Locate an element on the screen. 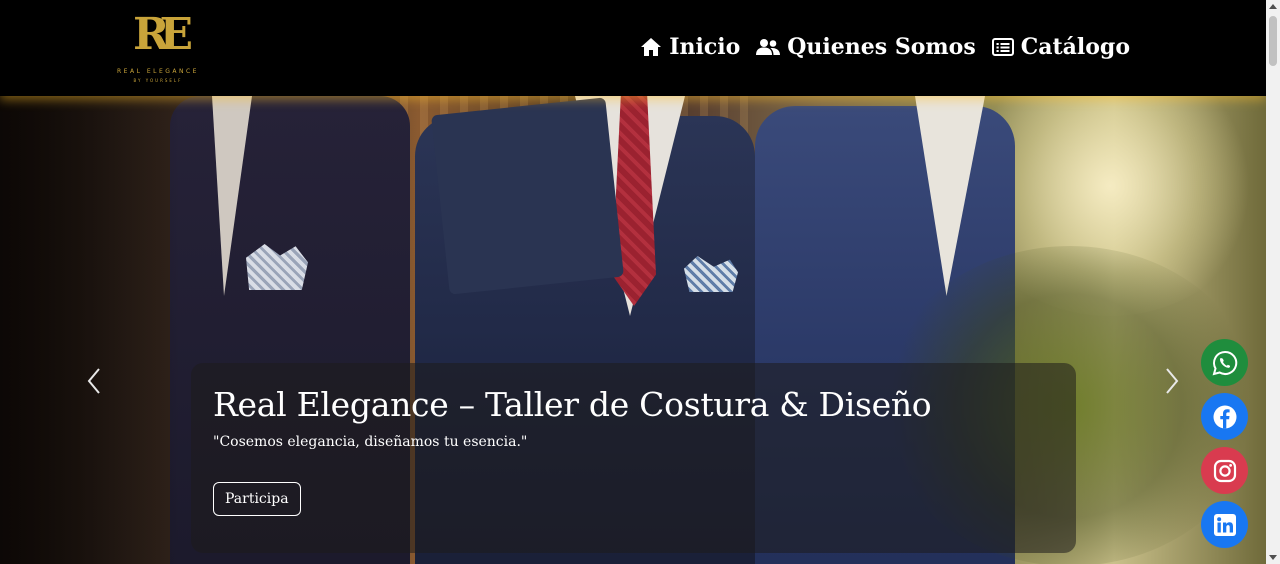 This screenshot has height=564, width=1280. nav-quienes-somos: Quienes Somos is located at coordinates (866, 47).